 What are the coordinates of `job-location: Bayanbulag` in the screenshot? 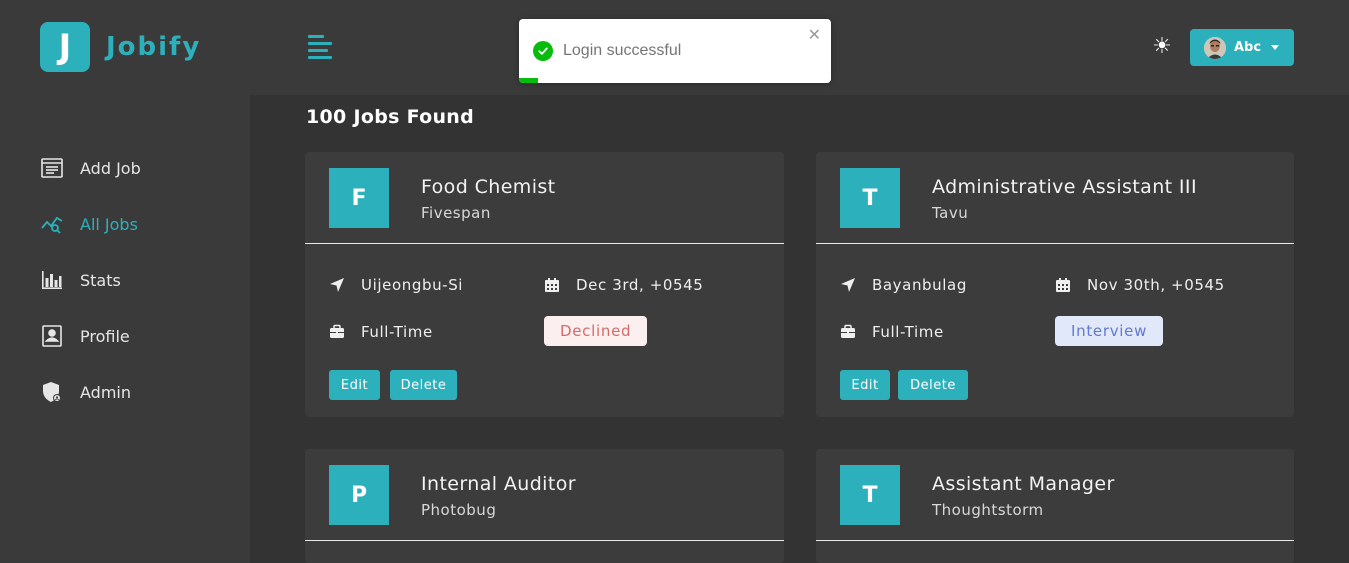 It's located at (903, 285).